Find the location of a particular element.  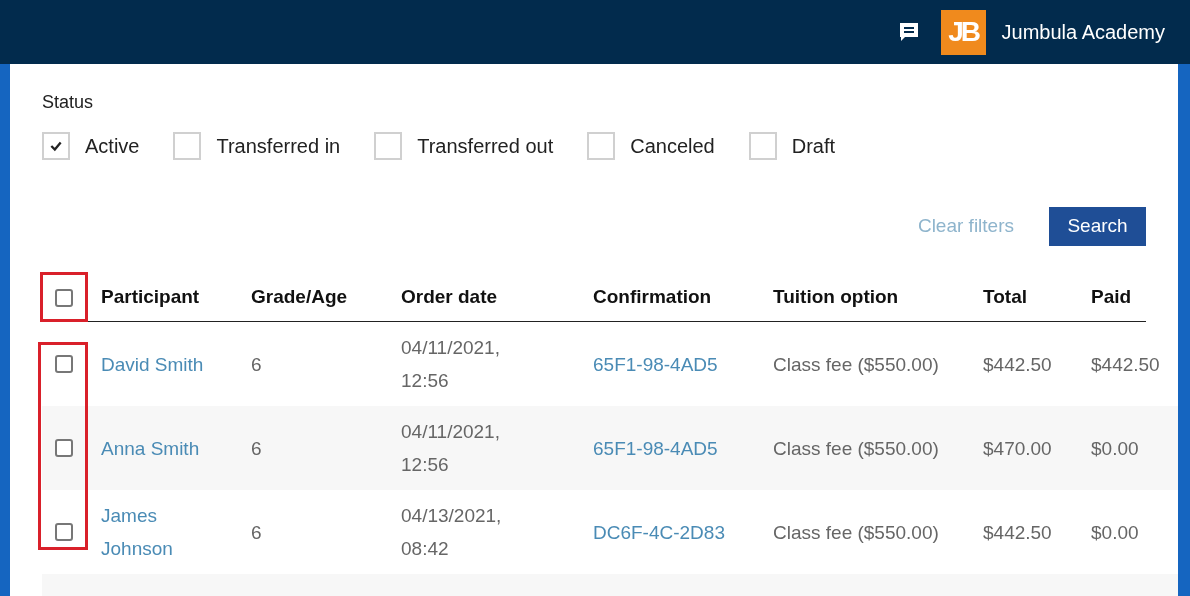

logo: JB is located at coordinates (963, 32).